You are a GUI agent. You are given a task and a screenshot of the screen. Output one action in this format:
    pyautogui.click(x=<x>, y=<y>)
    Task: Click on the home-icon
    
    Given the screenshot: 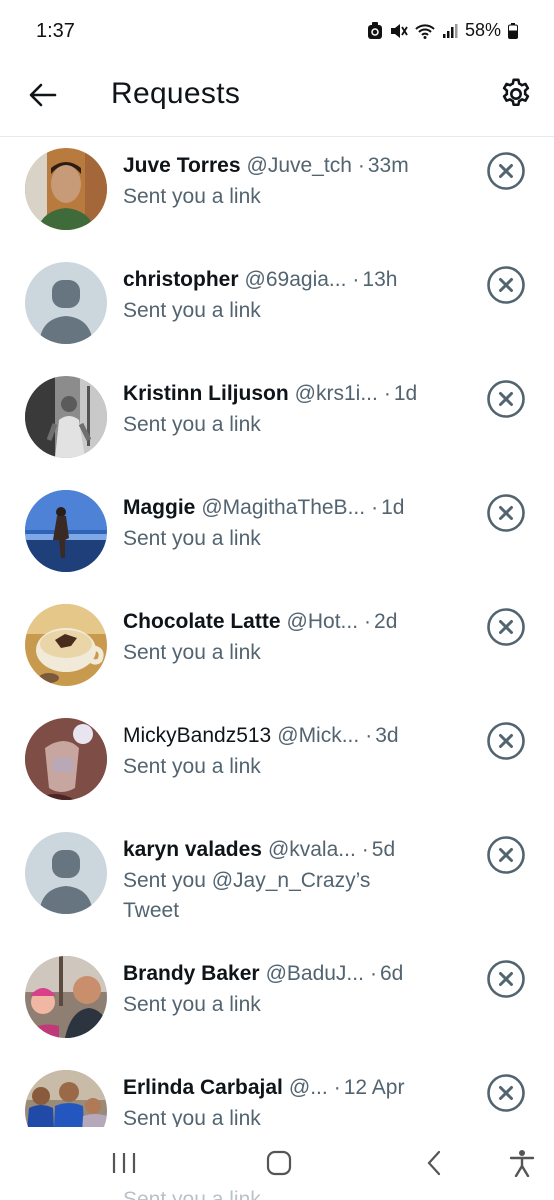 What is the action you would take?
    pyautogui.click(x=279, y=1163)
    